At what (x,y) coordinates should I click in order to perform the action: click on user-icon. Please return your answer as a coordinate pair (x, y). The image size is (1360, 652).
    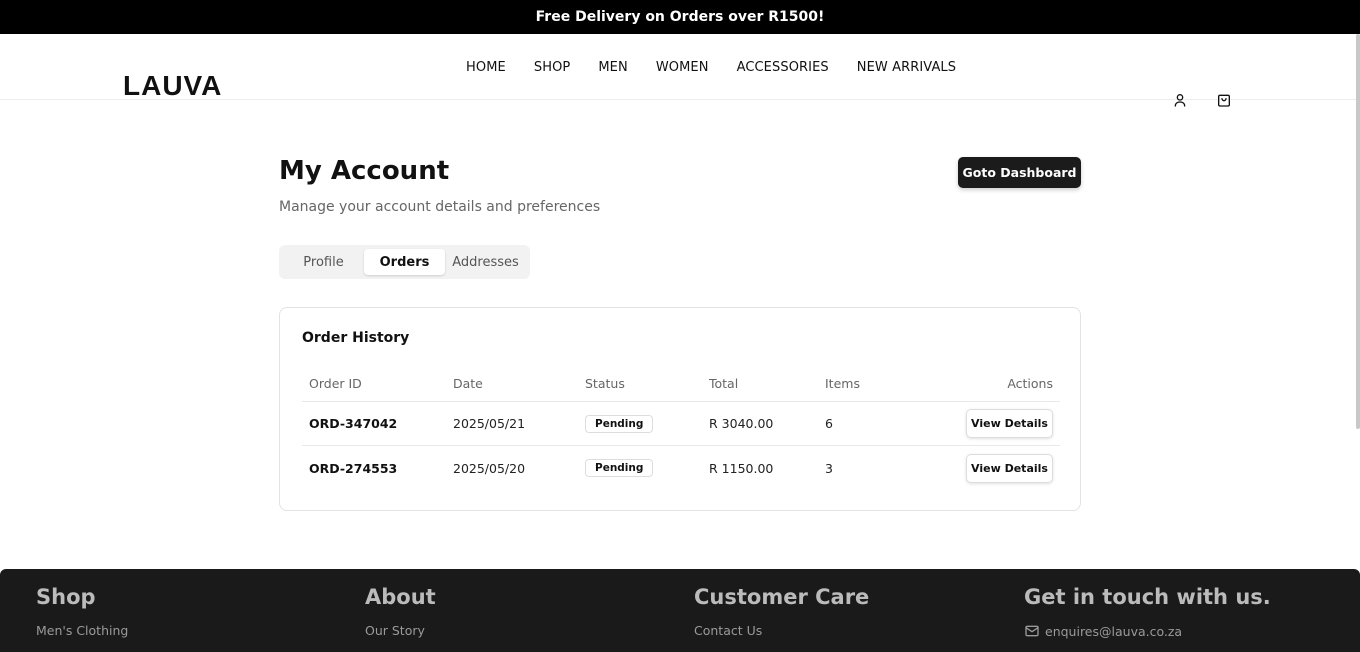
    Looking at the image, I should click on (1180, 100).